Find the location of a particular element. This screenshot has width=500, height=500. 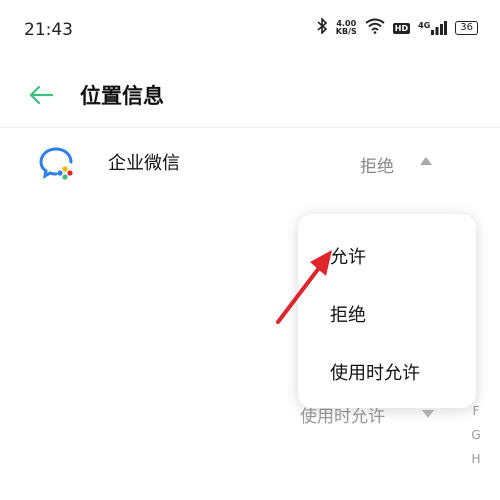

speed-unit: KB/S is located at coordinates (346, 31).